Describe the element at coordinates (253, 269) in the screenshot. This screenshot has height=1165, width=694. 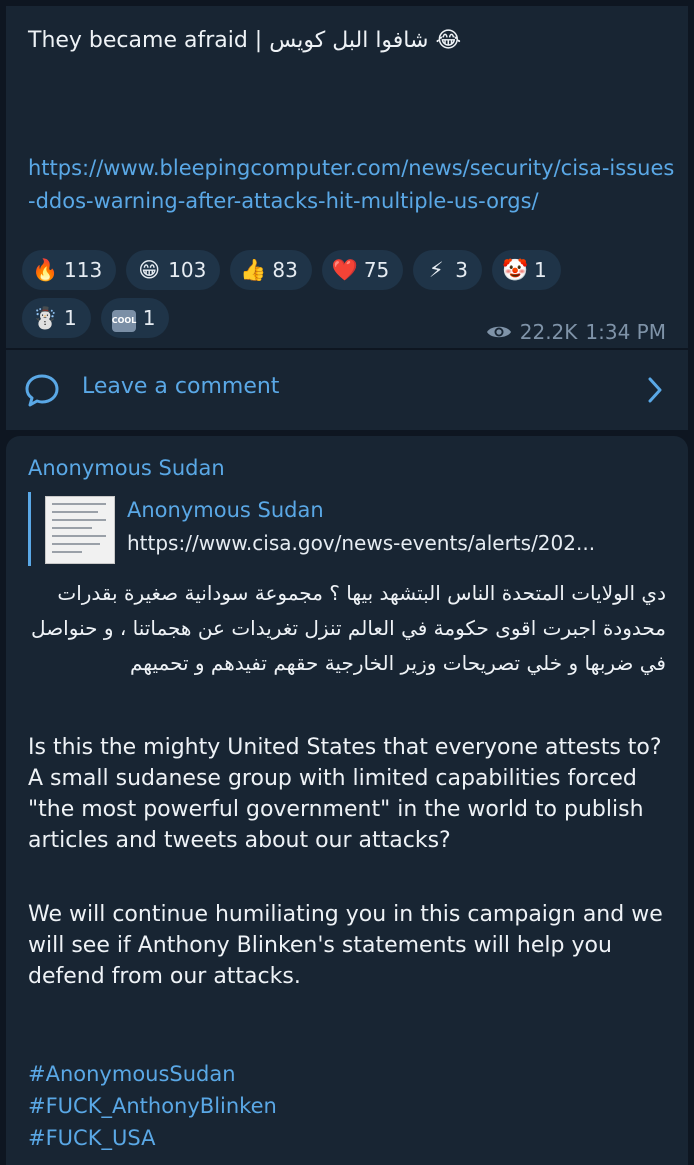
I see `thumbs-up-icon: 👍` at that location.